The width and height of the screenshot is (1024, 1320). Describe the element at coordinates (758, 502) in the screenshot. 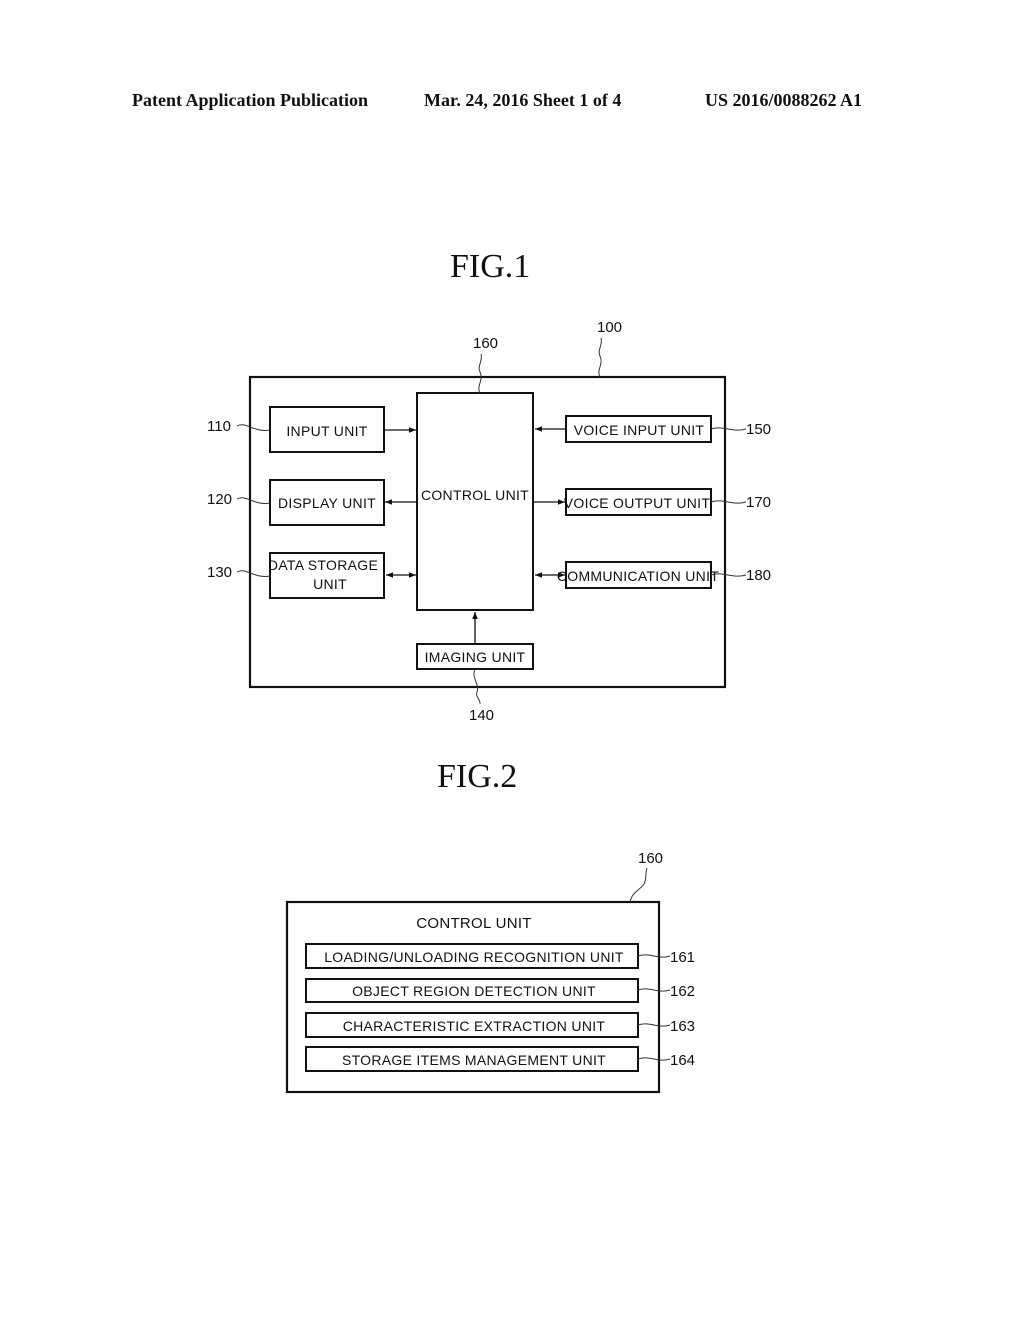

I see `ref-170: 170` at that location.